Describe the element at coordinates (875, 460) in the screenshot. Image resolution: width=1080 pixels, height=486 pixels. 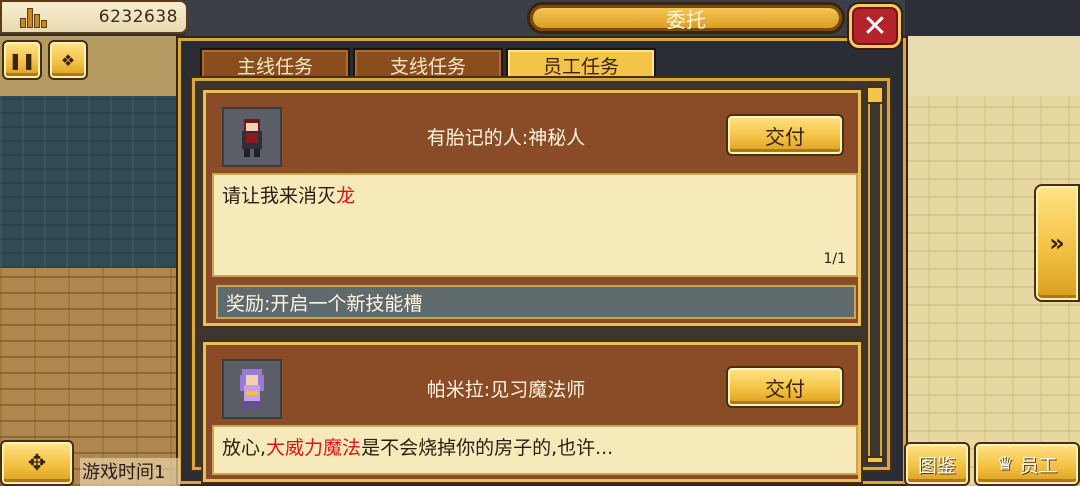
I see `scrollbar-end` at that location.